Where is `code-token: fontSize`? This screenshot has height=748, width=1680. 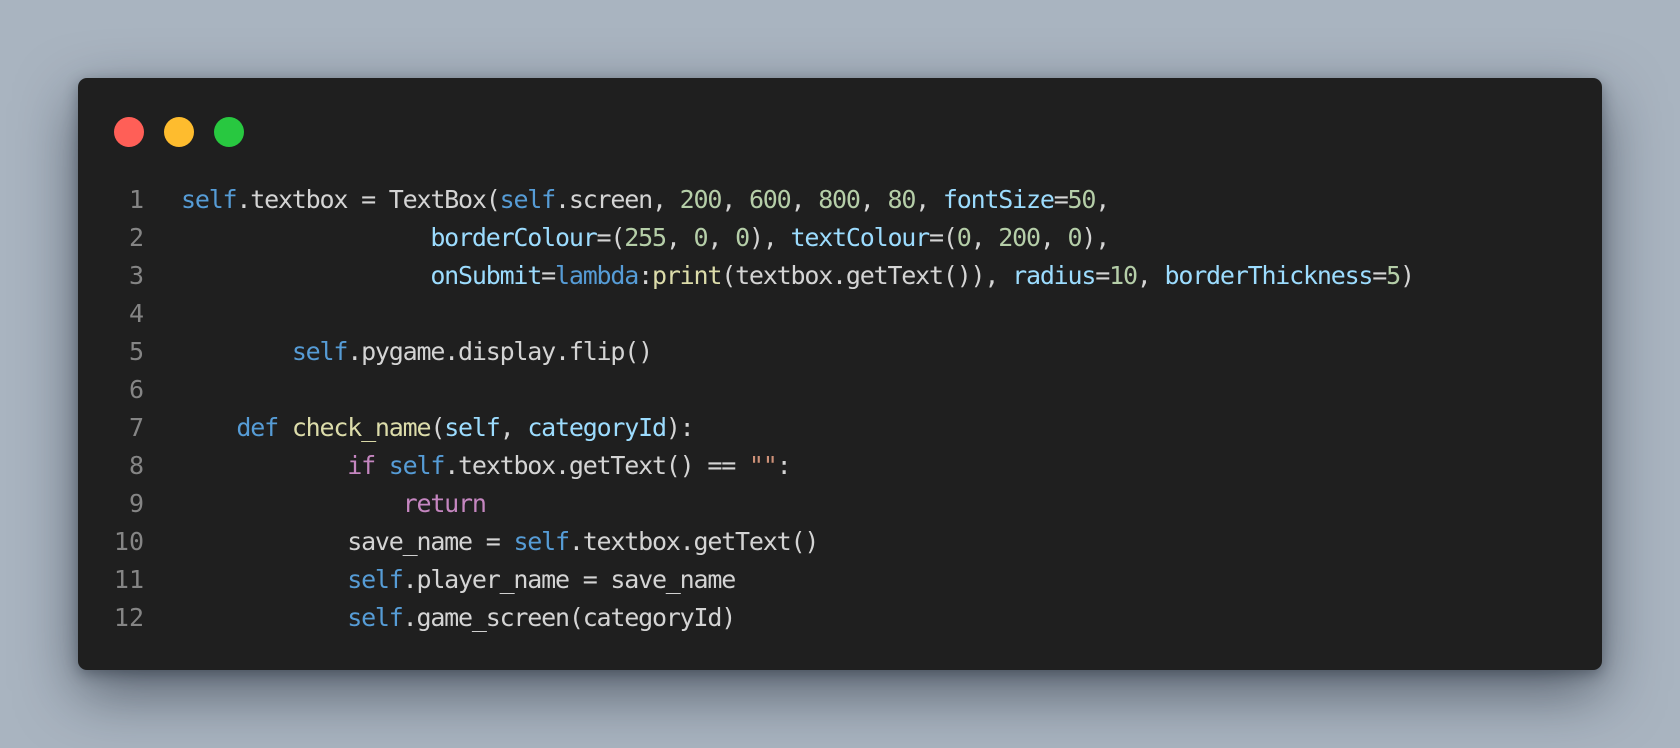
code-token: fontSize is located at coordinates (998, 199).